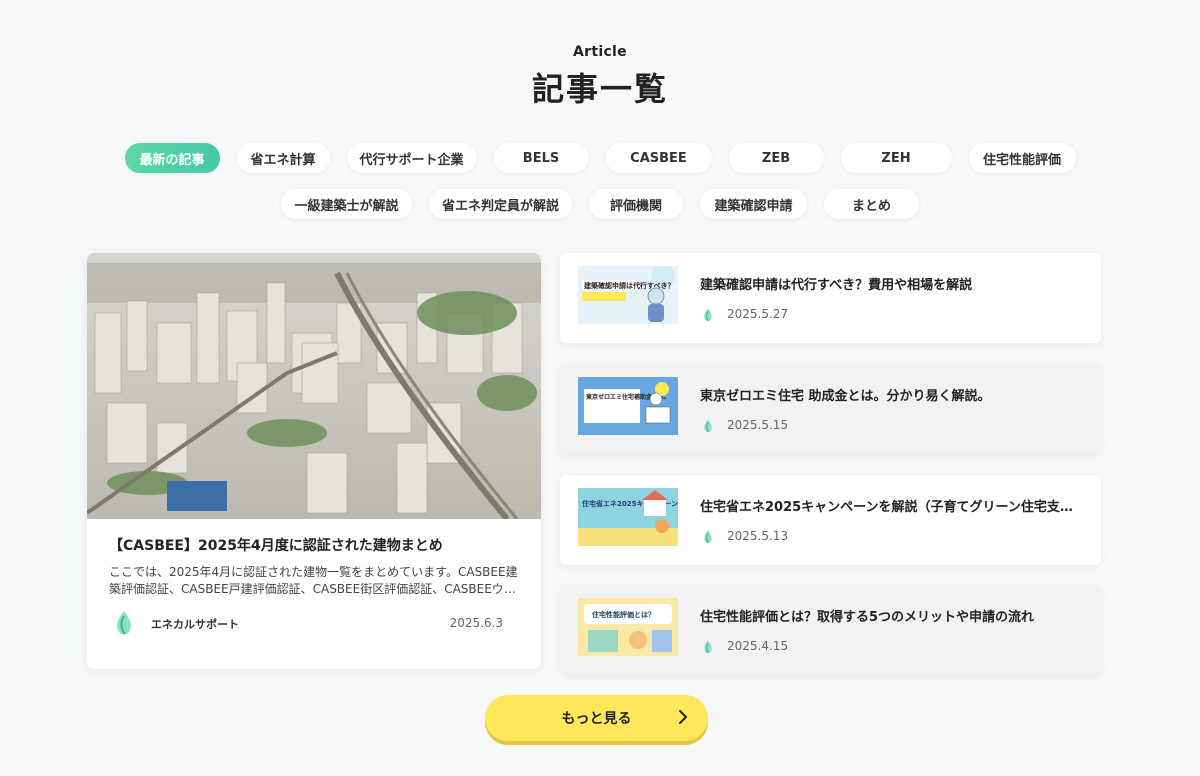 This screenshot has width=1200, height=776. I want to click on tab-first-class-architect: 一級建築士が解説, so click(346, 204).